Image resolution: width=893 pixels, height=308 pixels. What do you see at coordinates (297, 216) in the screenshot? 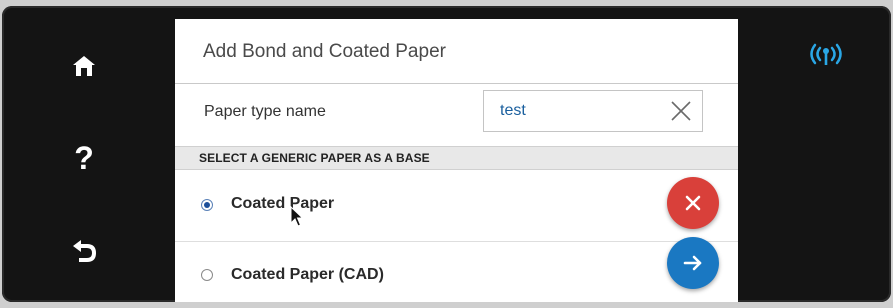
I see `mouse-cursor-icon` at bounding box center [297, 216].